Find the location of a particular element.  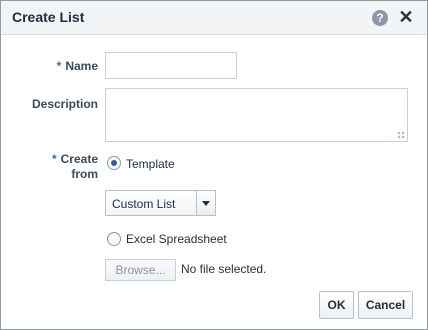

create-from-label: * Create from is located at coordinates (68, 167).